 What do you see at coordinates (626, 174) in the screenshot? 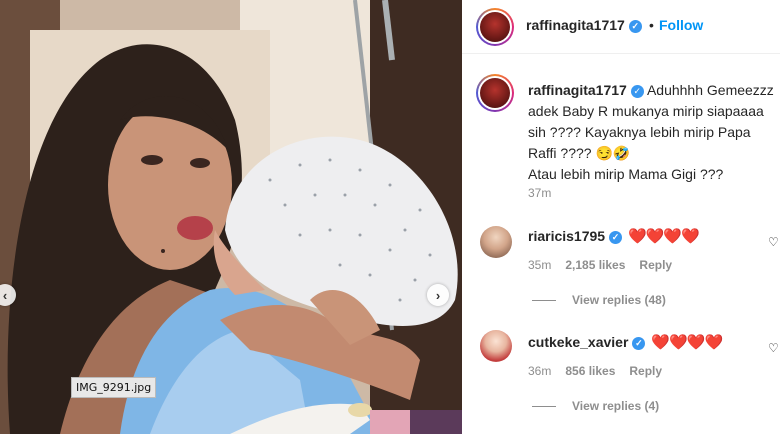
I see `caption-text-line2: Atau lebih mirip Mama Gigi ???` at bounding box center [626, 174].